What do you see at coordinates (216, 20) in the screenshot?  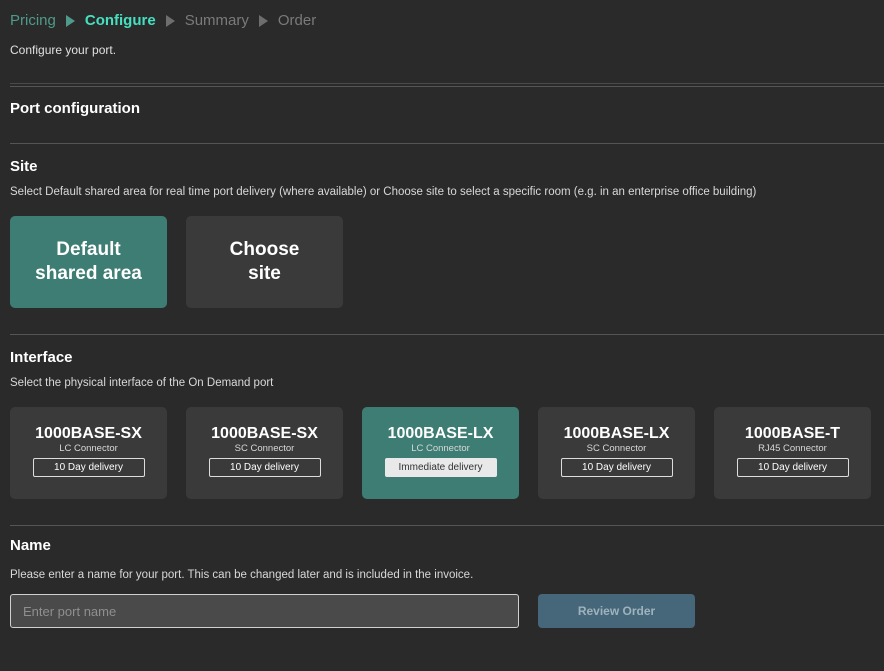 I see `breadcrumb-step-summary: Summary` at bounding box center [216, 20].